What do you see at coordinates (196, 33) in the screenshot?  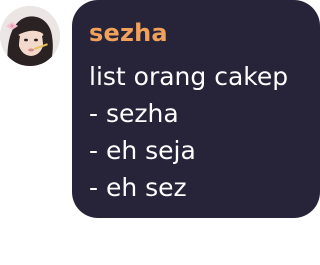 I see `message-author: sezha` at bounding box center [196, 33].